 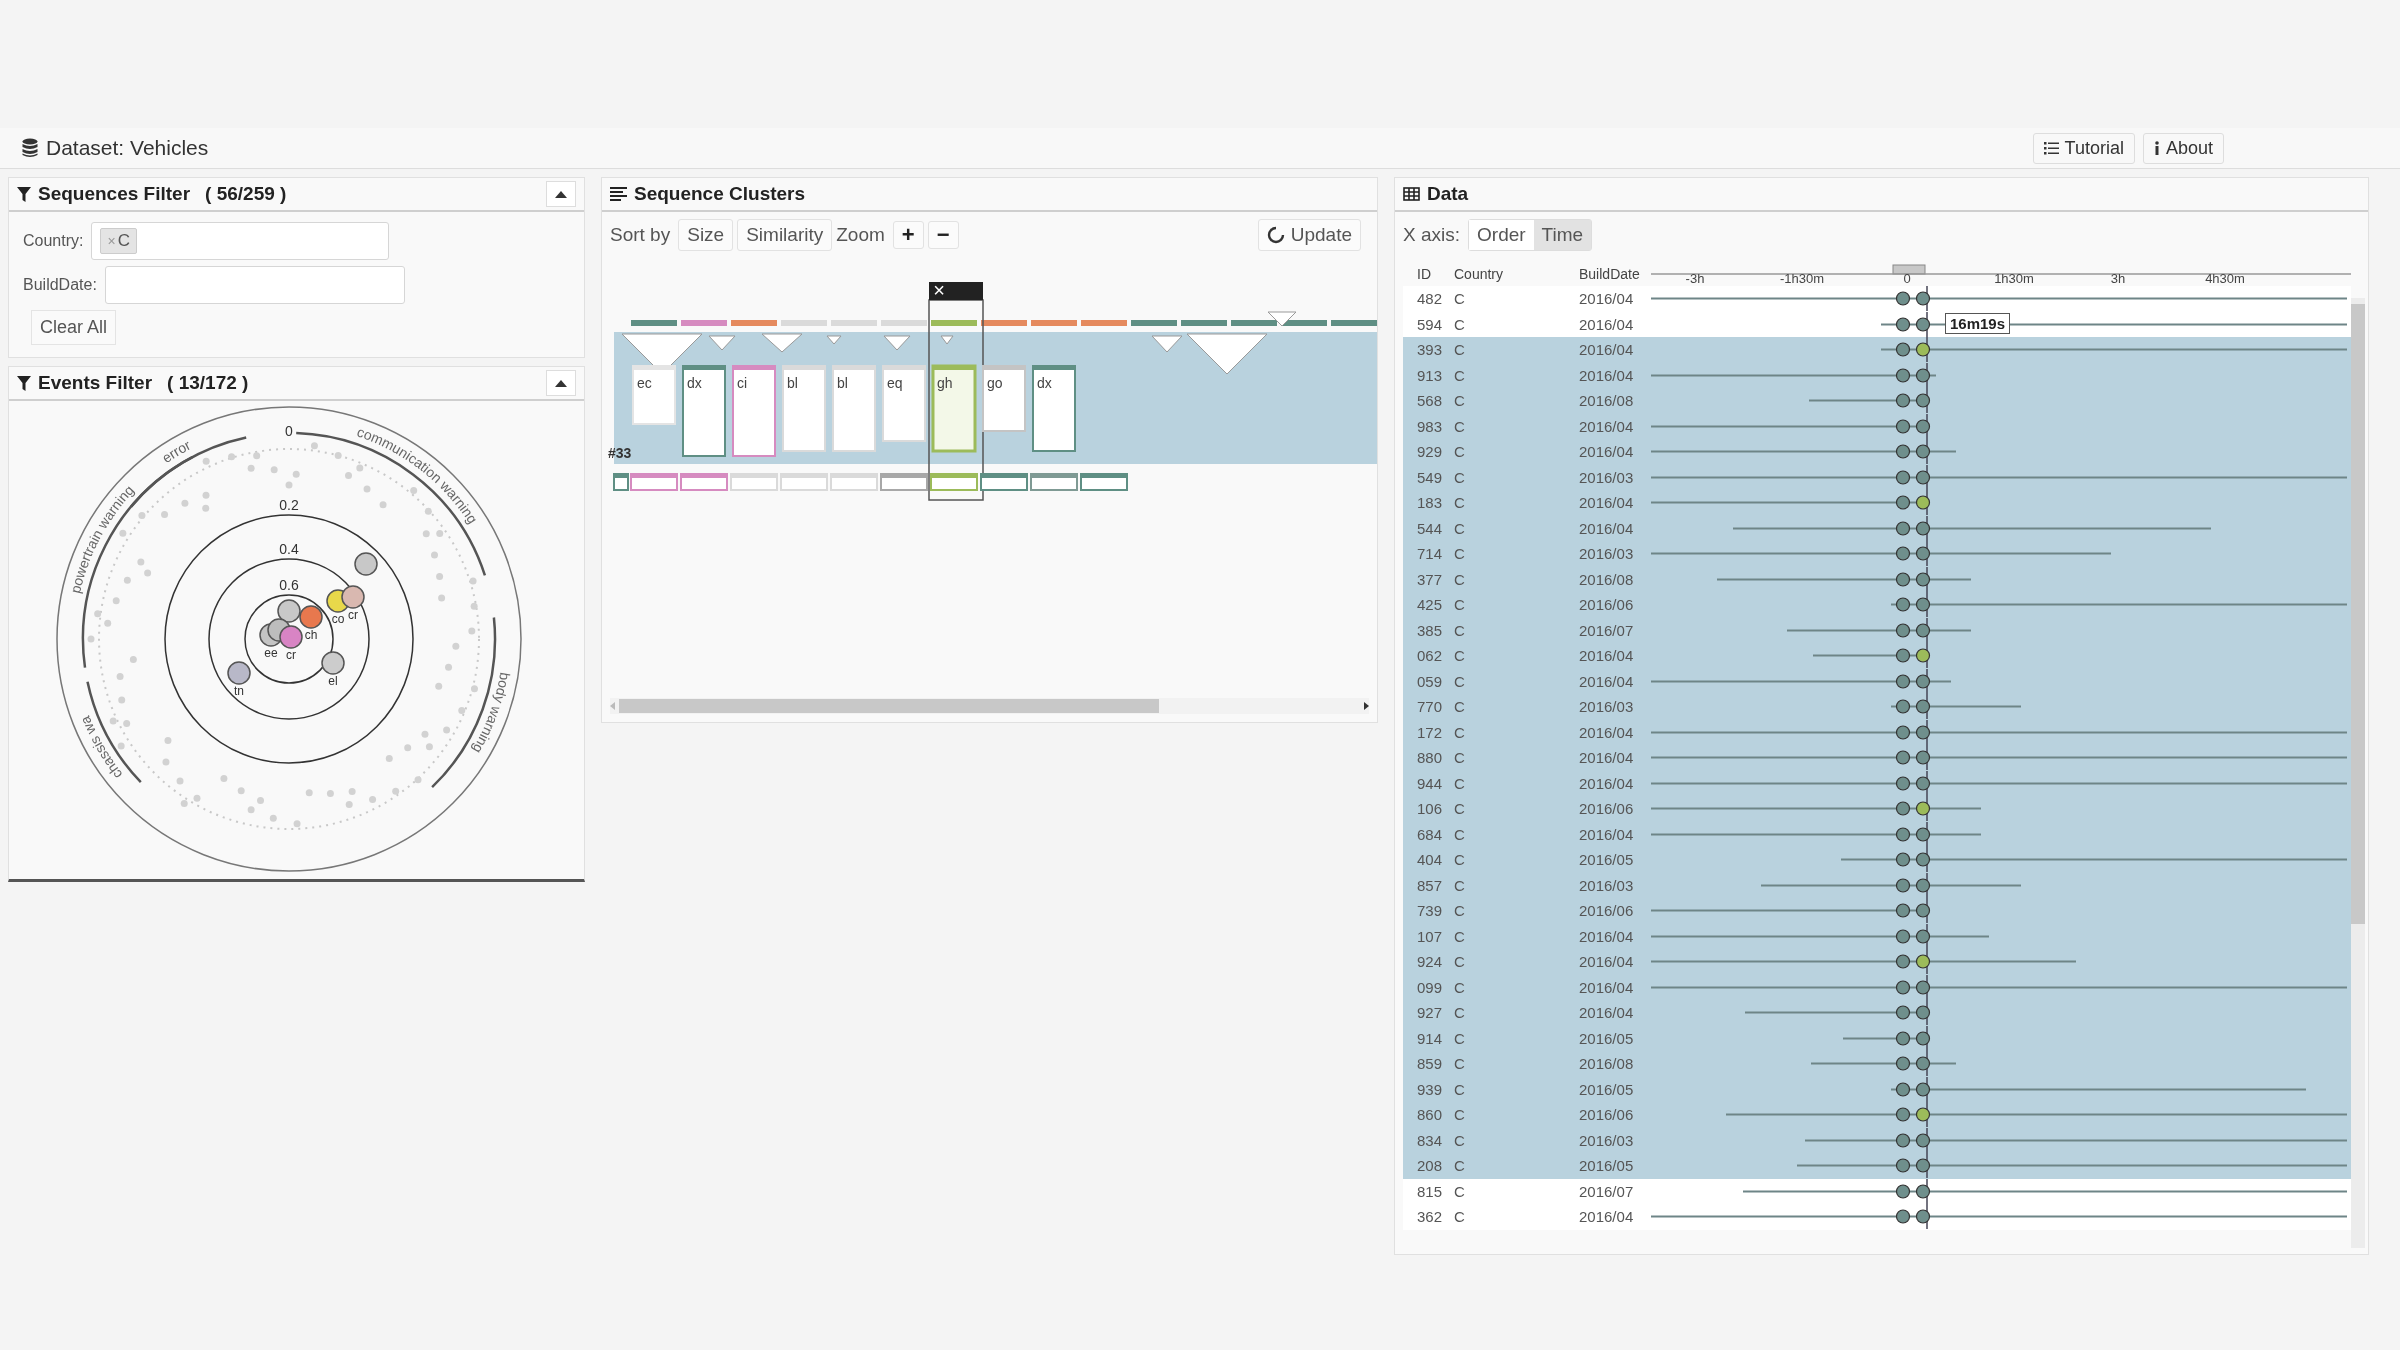 I want to click on table-row: 983 C 2016/04, so click(x=1877, y=426).